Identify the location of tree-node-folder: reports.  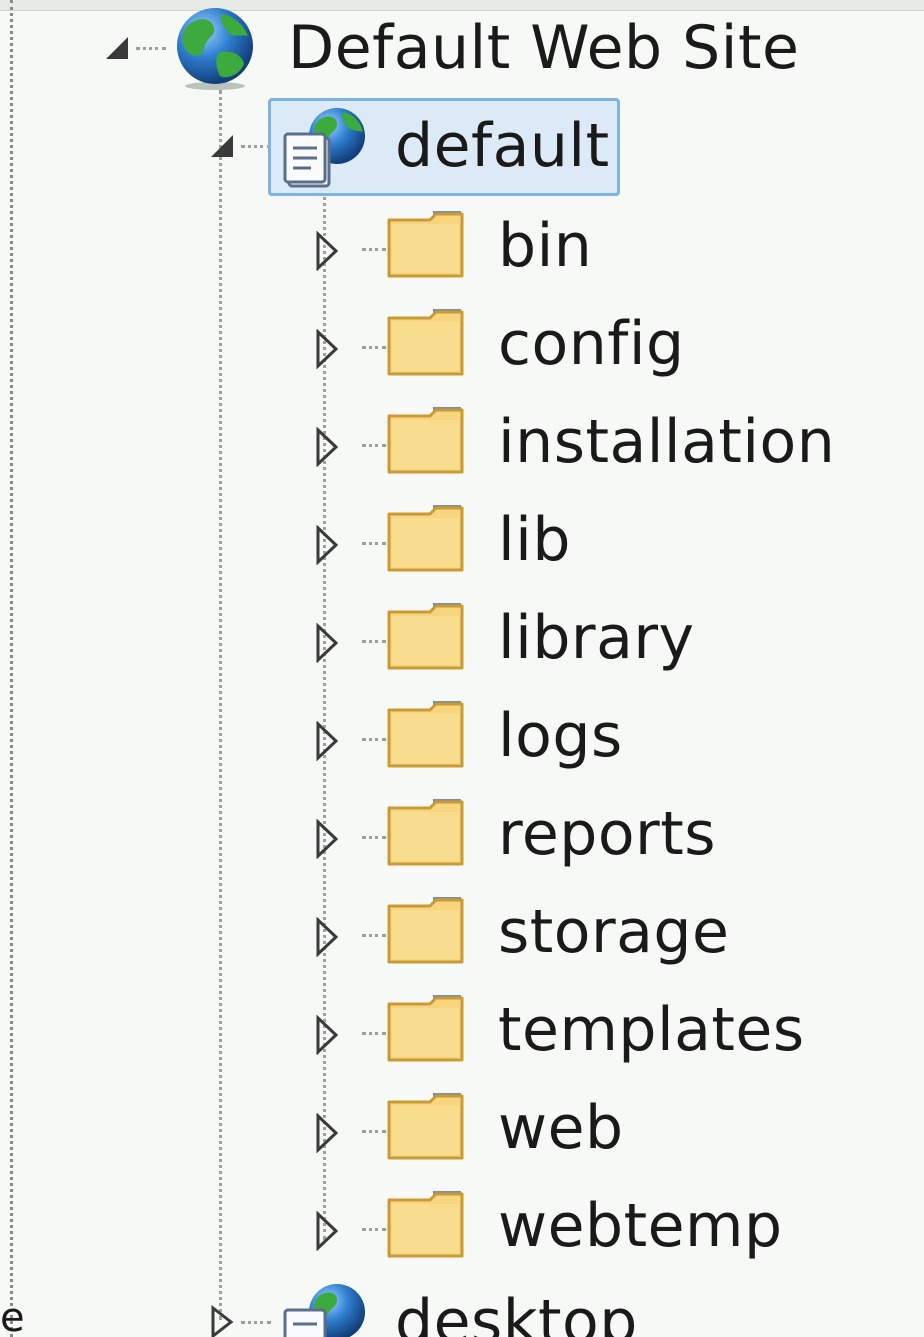
(590, 836).